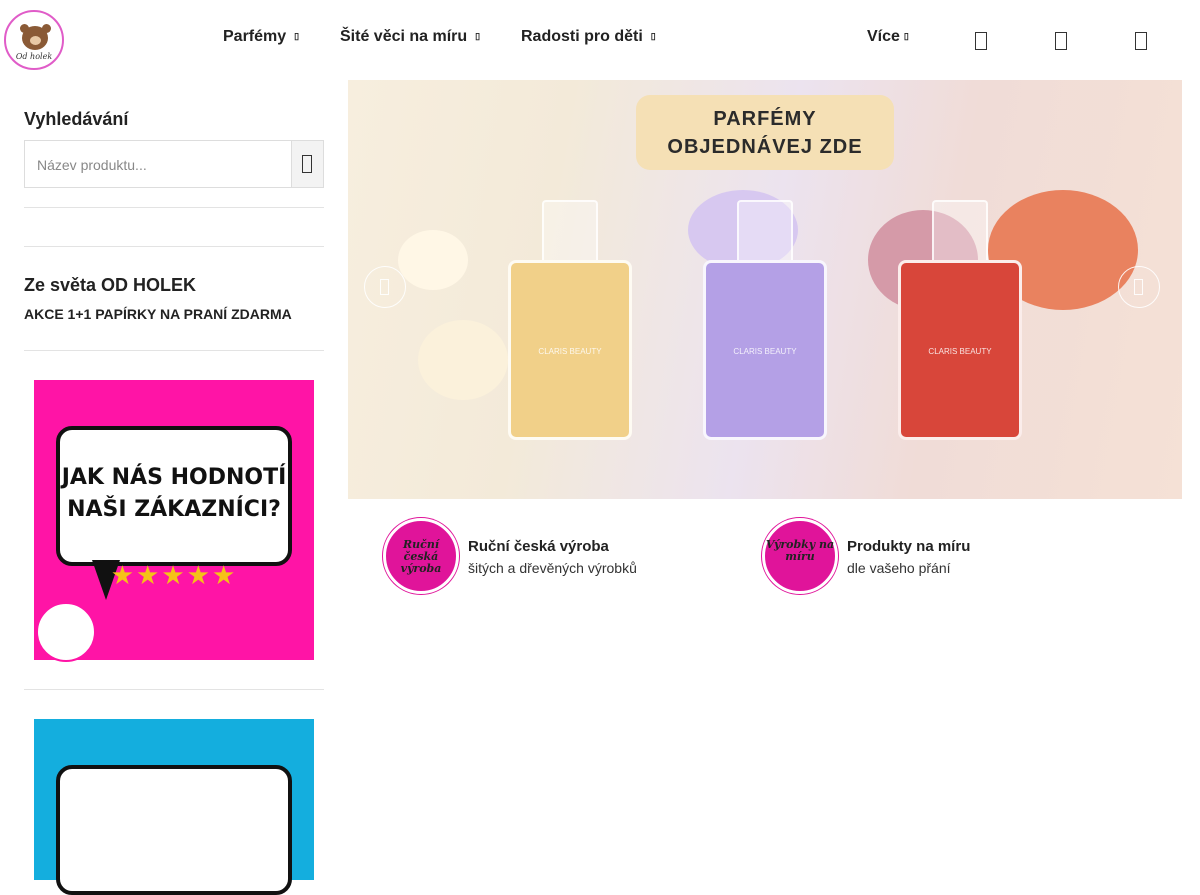 The image size is (1200, 895). What do you see at coordinates (765, 119) in the screenshot?
I see `hero-cta-line1: PARFÉMY` at bounding box center [765, 119].